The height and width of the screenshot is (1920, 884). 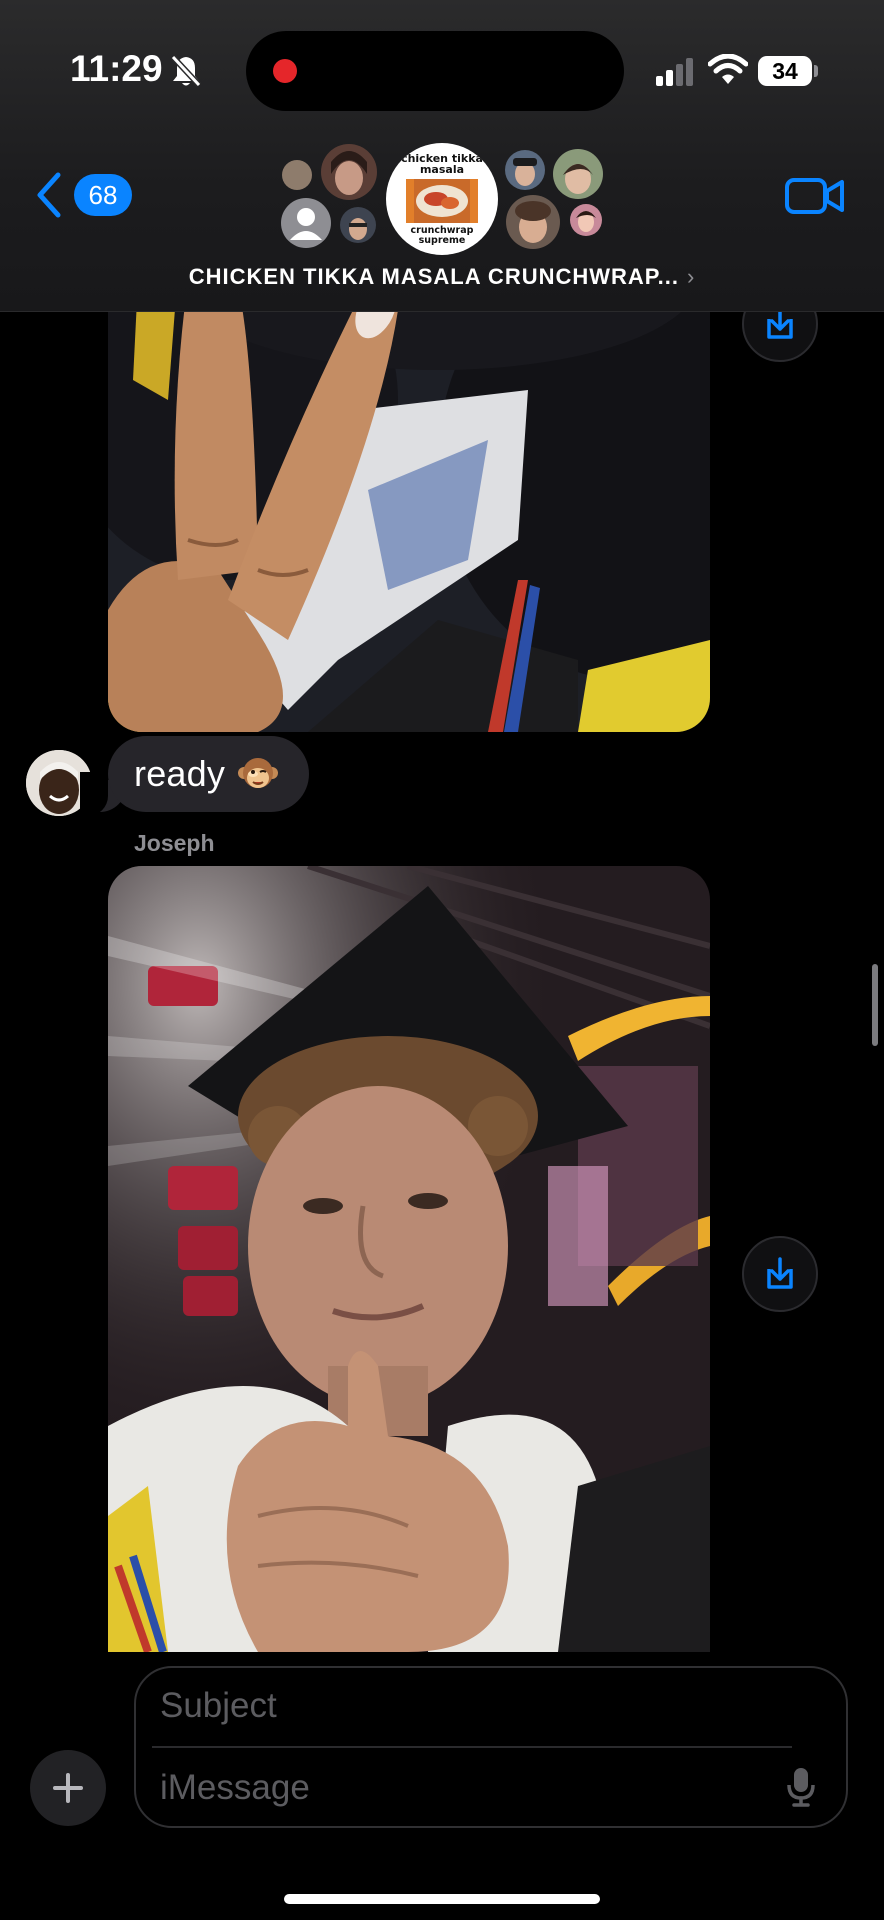 I want to click on video-camera-icon, so click(x=815, y=196).